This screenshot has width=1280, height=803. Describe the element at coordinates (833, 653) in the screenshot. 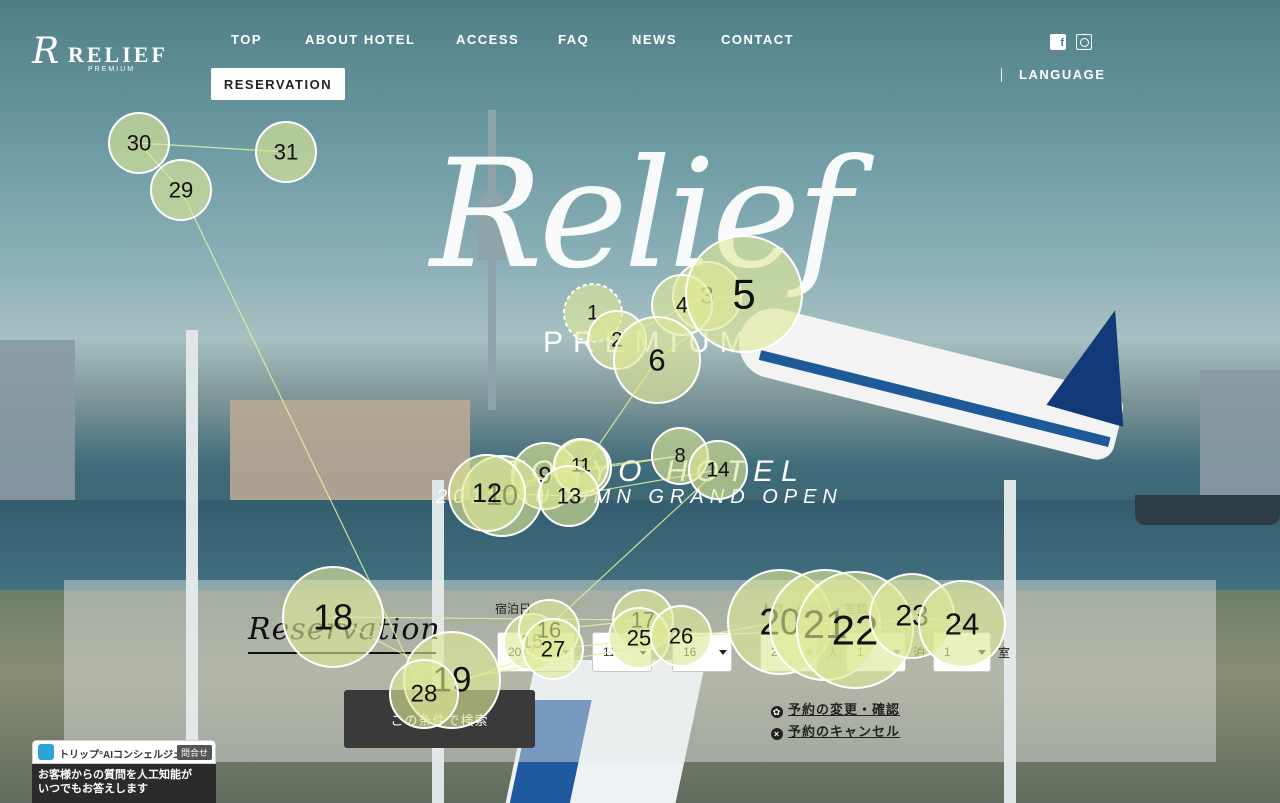

I see `people-unit: 人` at that location.